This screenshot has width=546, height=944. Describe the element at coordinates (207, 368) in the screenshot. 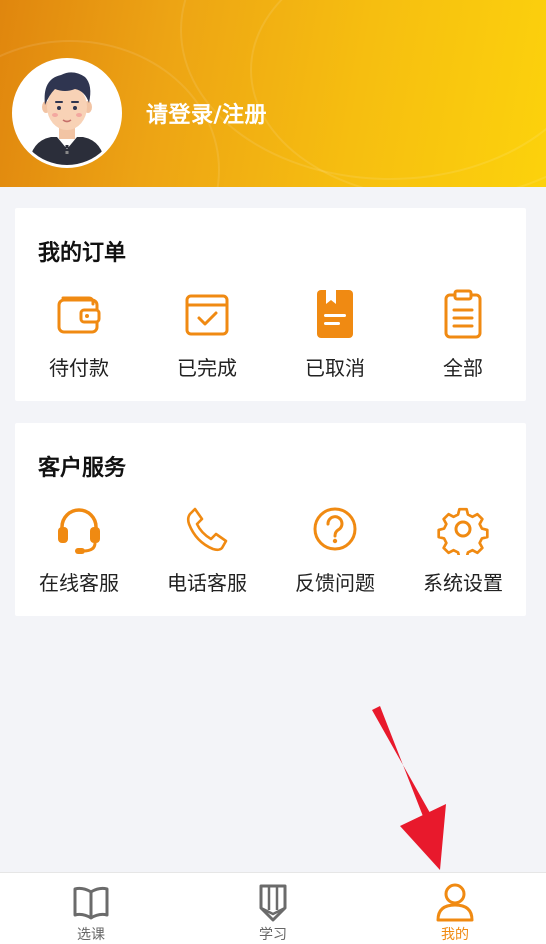

I see `order-completed-label: 已完成` at that location.